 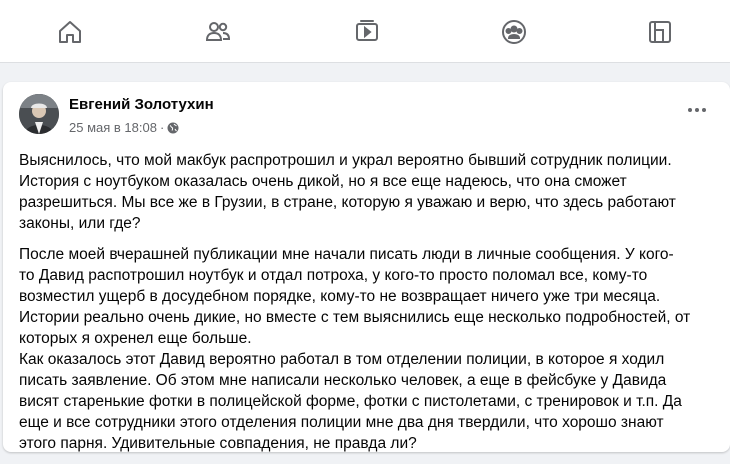 I want to click on top-navigation, so click(x=365, y=31).